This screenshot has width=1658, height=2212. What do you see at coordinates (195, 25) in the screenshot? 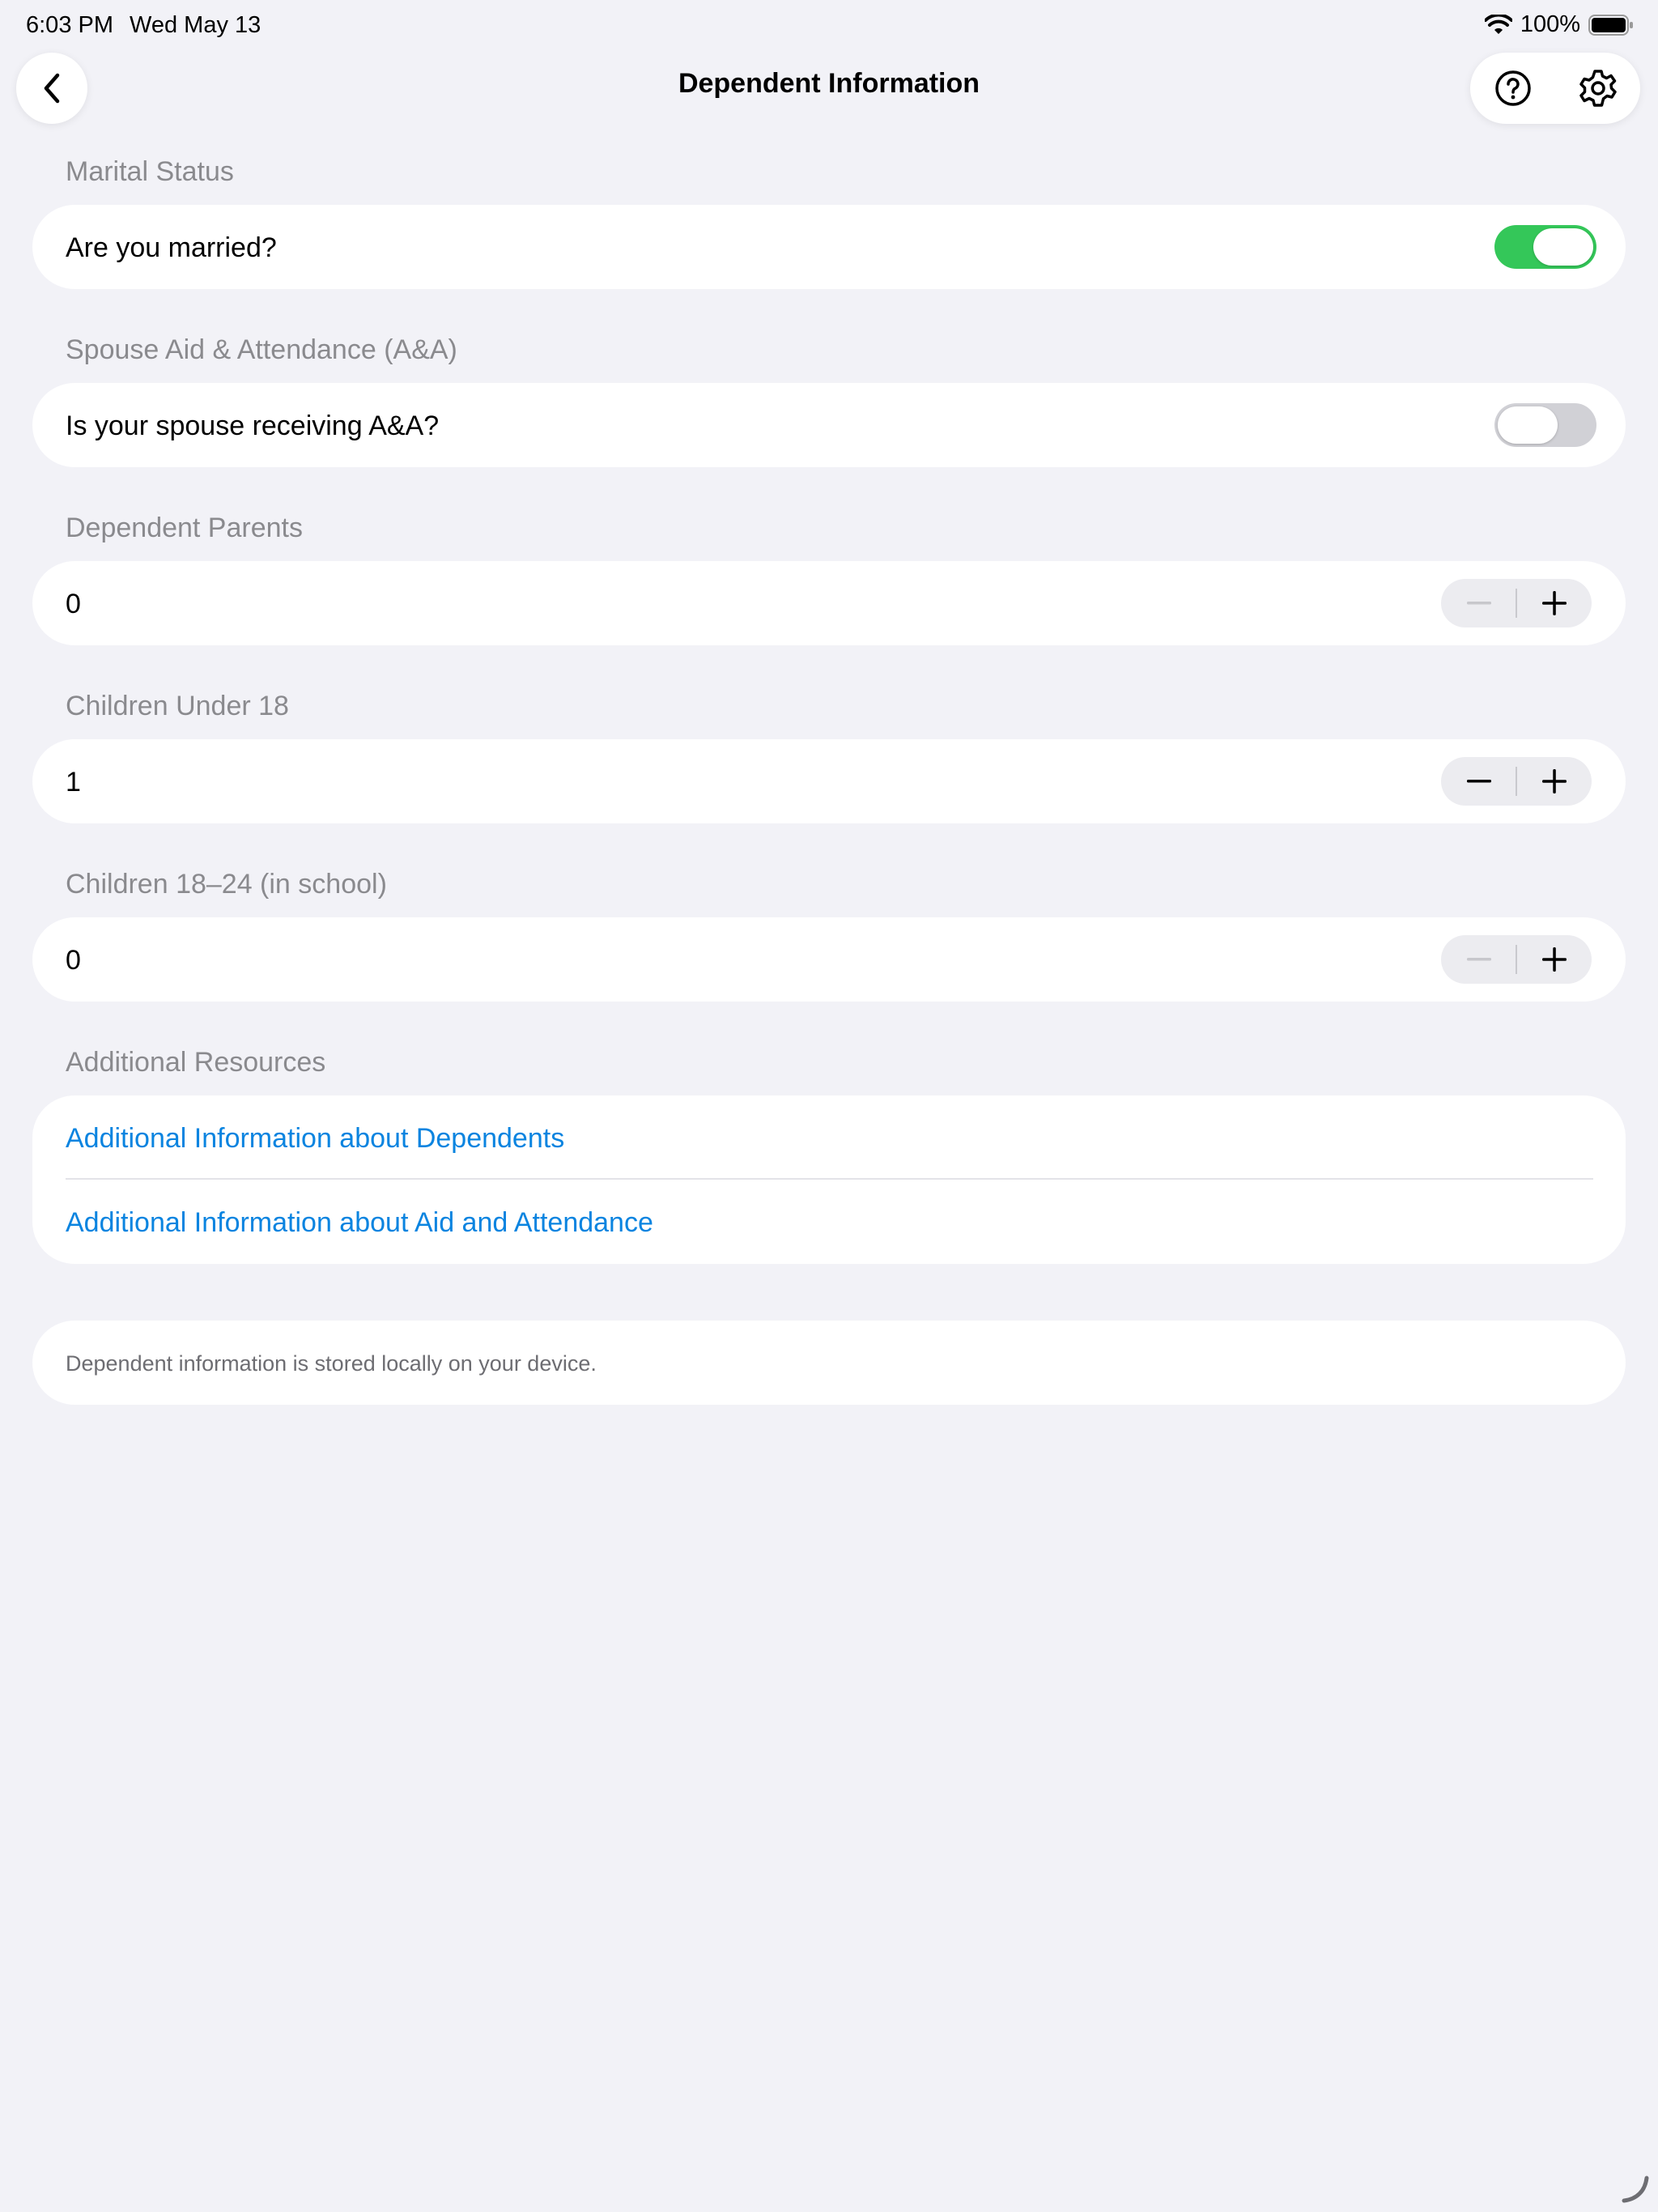
I see `status-date: Wed May 13` at bounding box center [195, 25].